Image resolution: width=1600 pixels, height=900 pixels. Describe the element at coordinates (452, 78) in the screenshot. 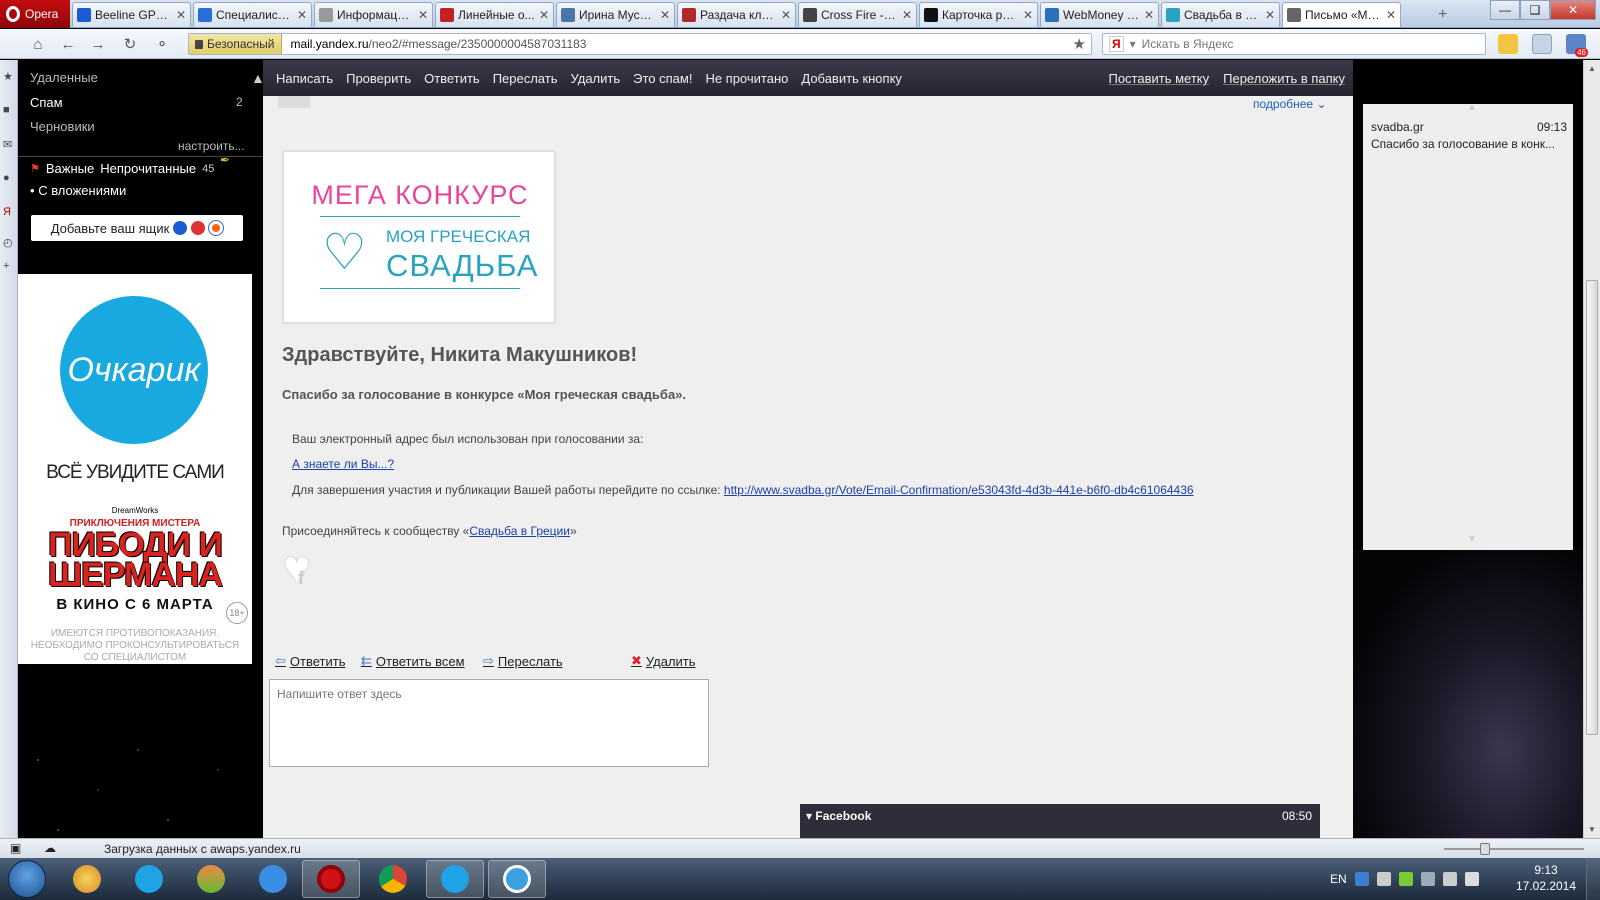

I see `reply-button: Ответить` at that location.